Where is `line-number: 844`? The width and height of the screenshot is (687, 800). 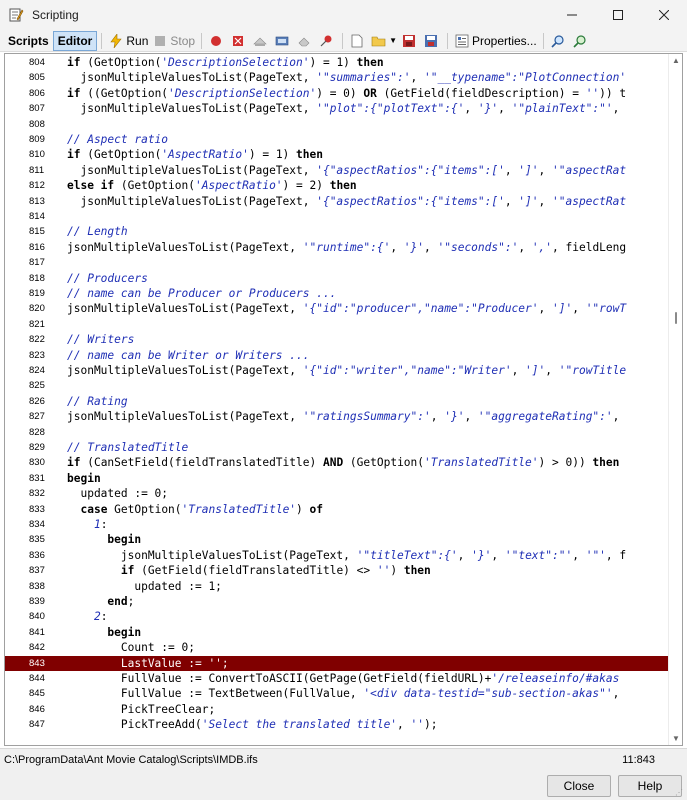 line-number: 844 is located at coordinates (37, 678).